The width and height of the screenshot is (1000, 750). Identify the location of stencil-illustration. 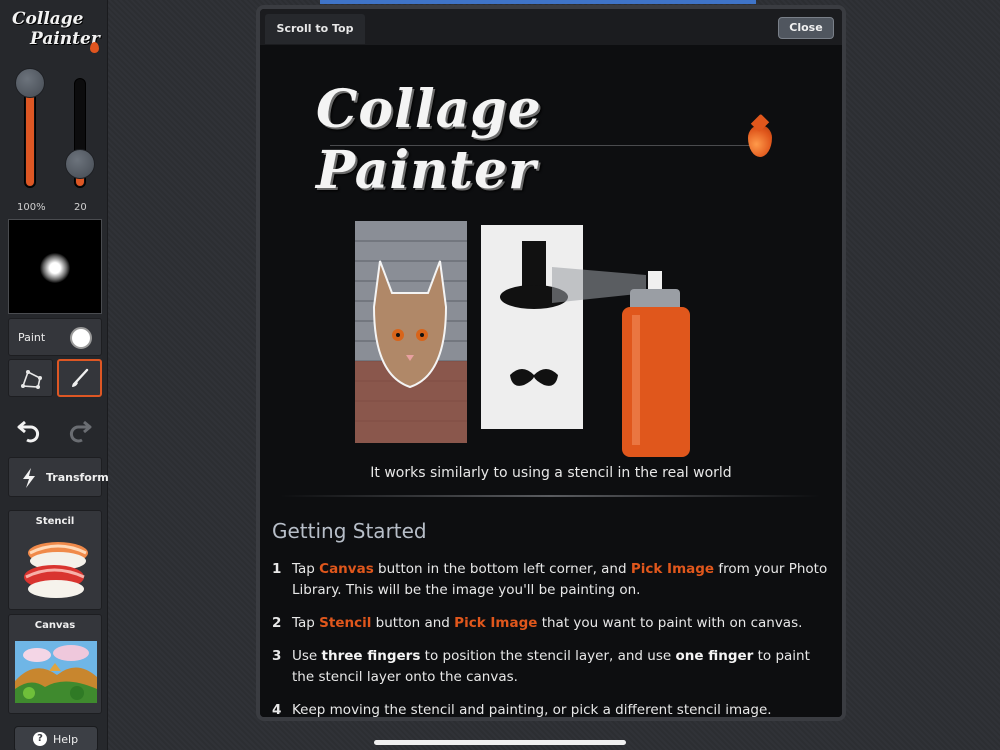
(522, 339).